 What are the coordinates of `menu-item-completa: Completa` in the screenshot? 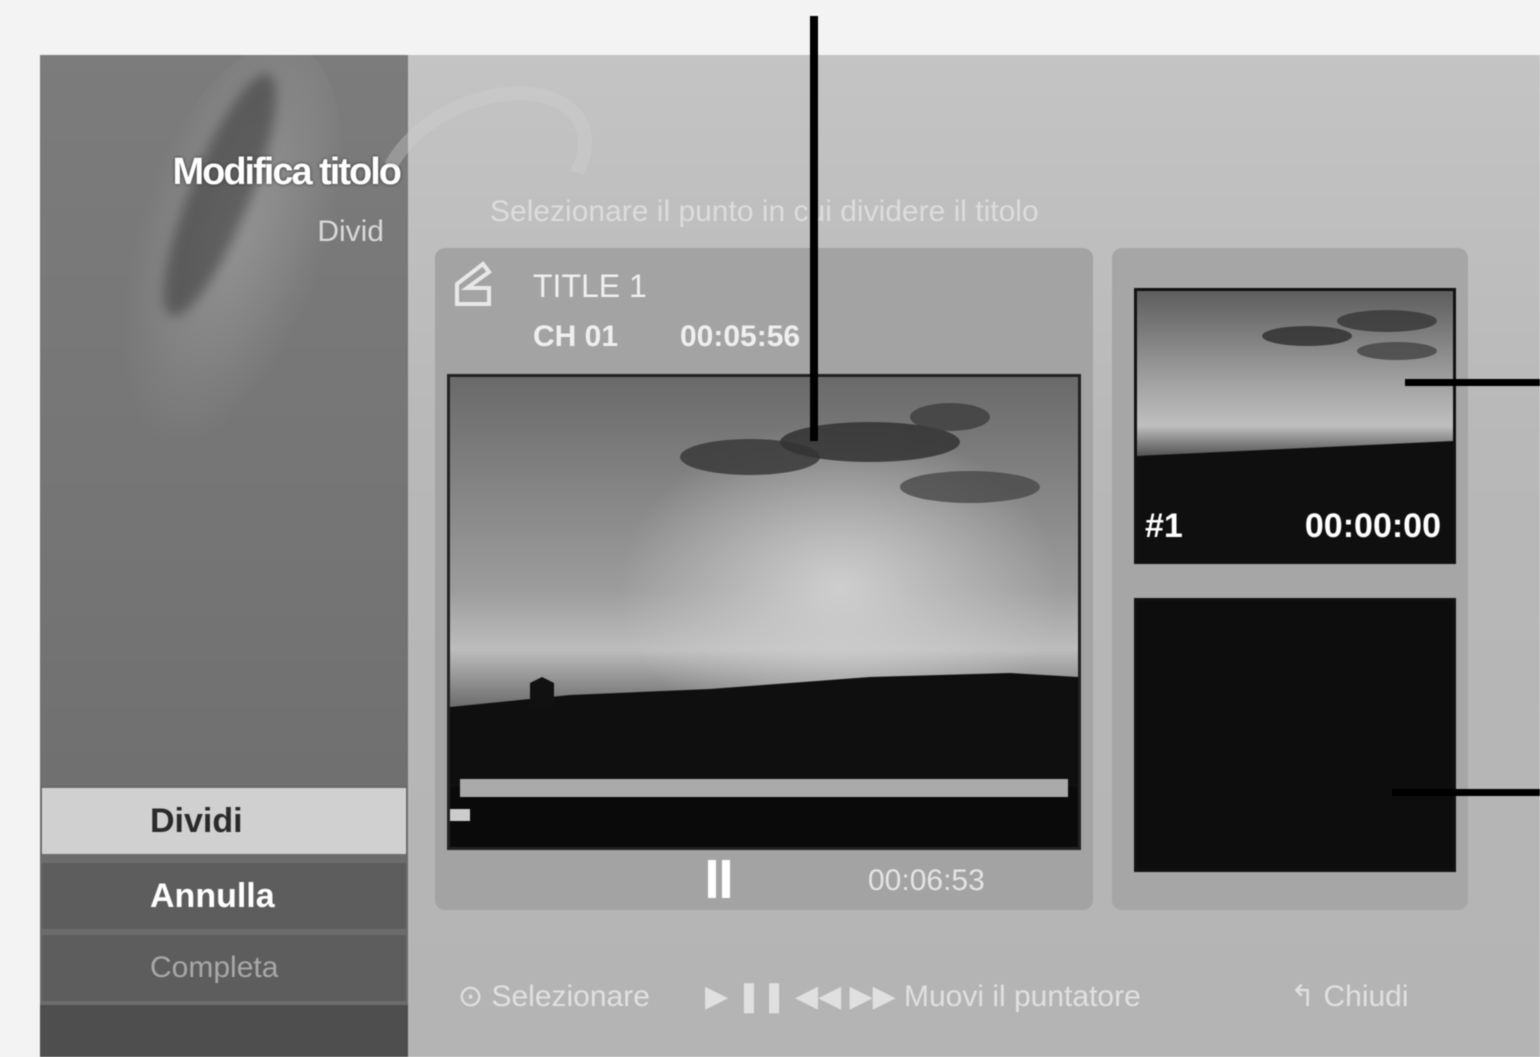 It's located at (224, 968).